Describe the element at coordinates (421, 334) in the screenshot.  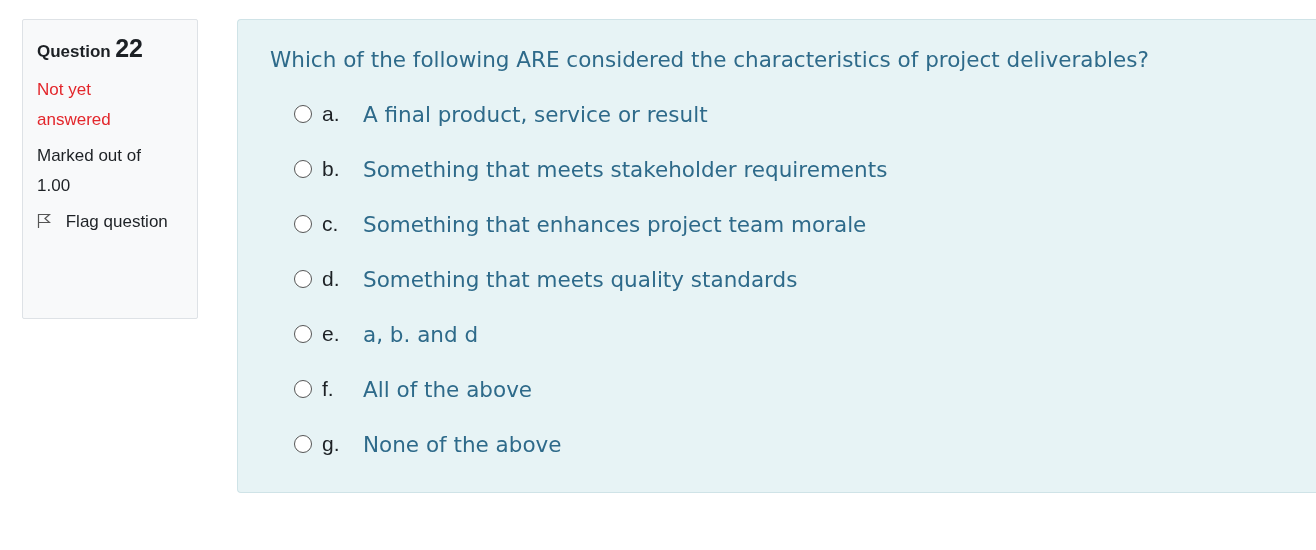
I see `option-text: a, b. and d` at that location.